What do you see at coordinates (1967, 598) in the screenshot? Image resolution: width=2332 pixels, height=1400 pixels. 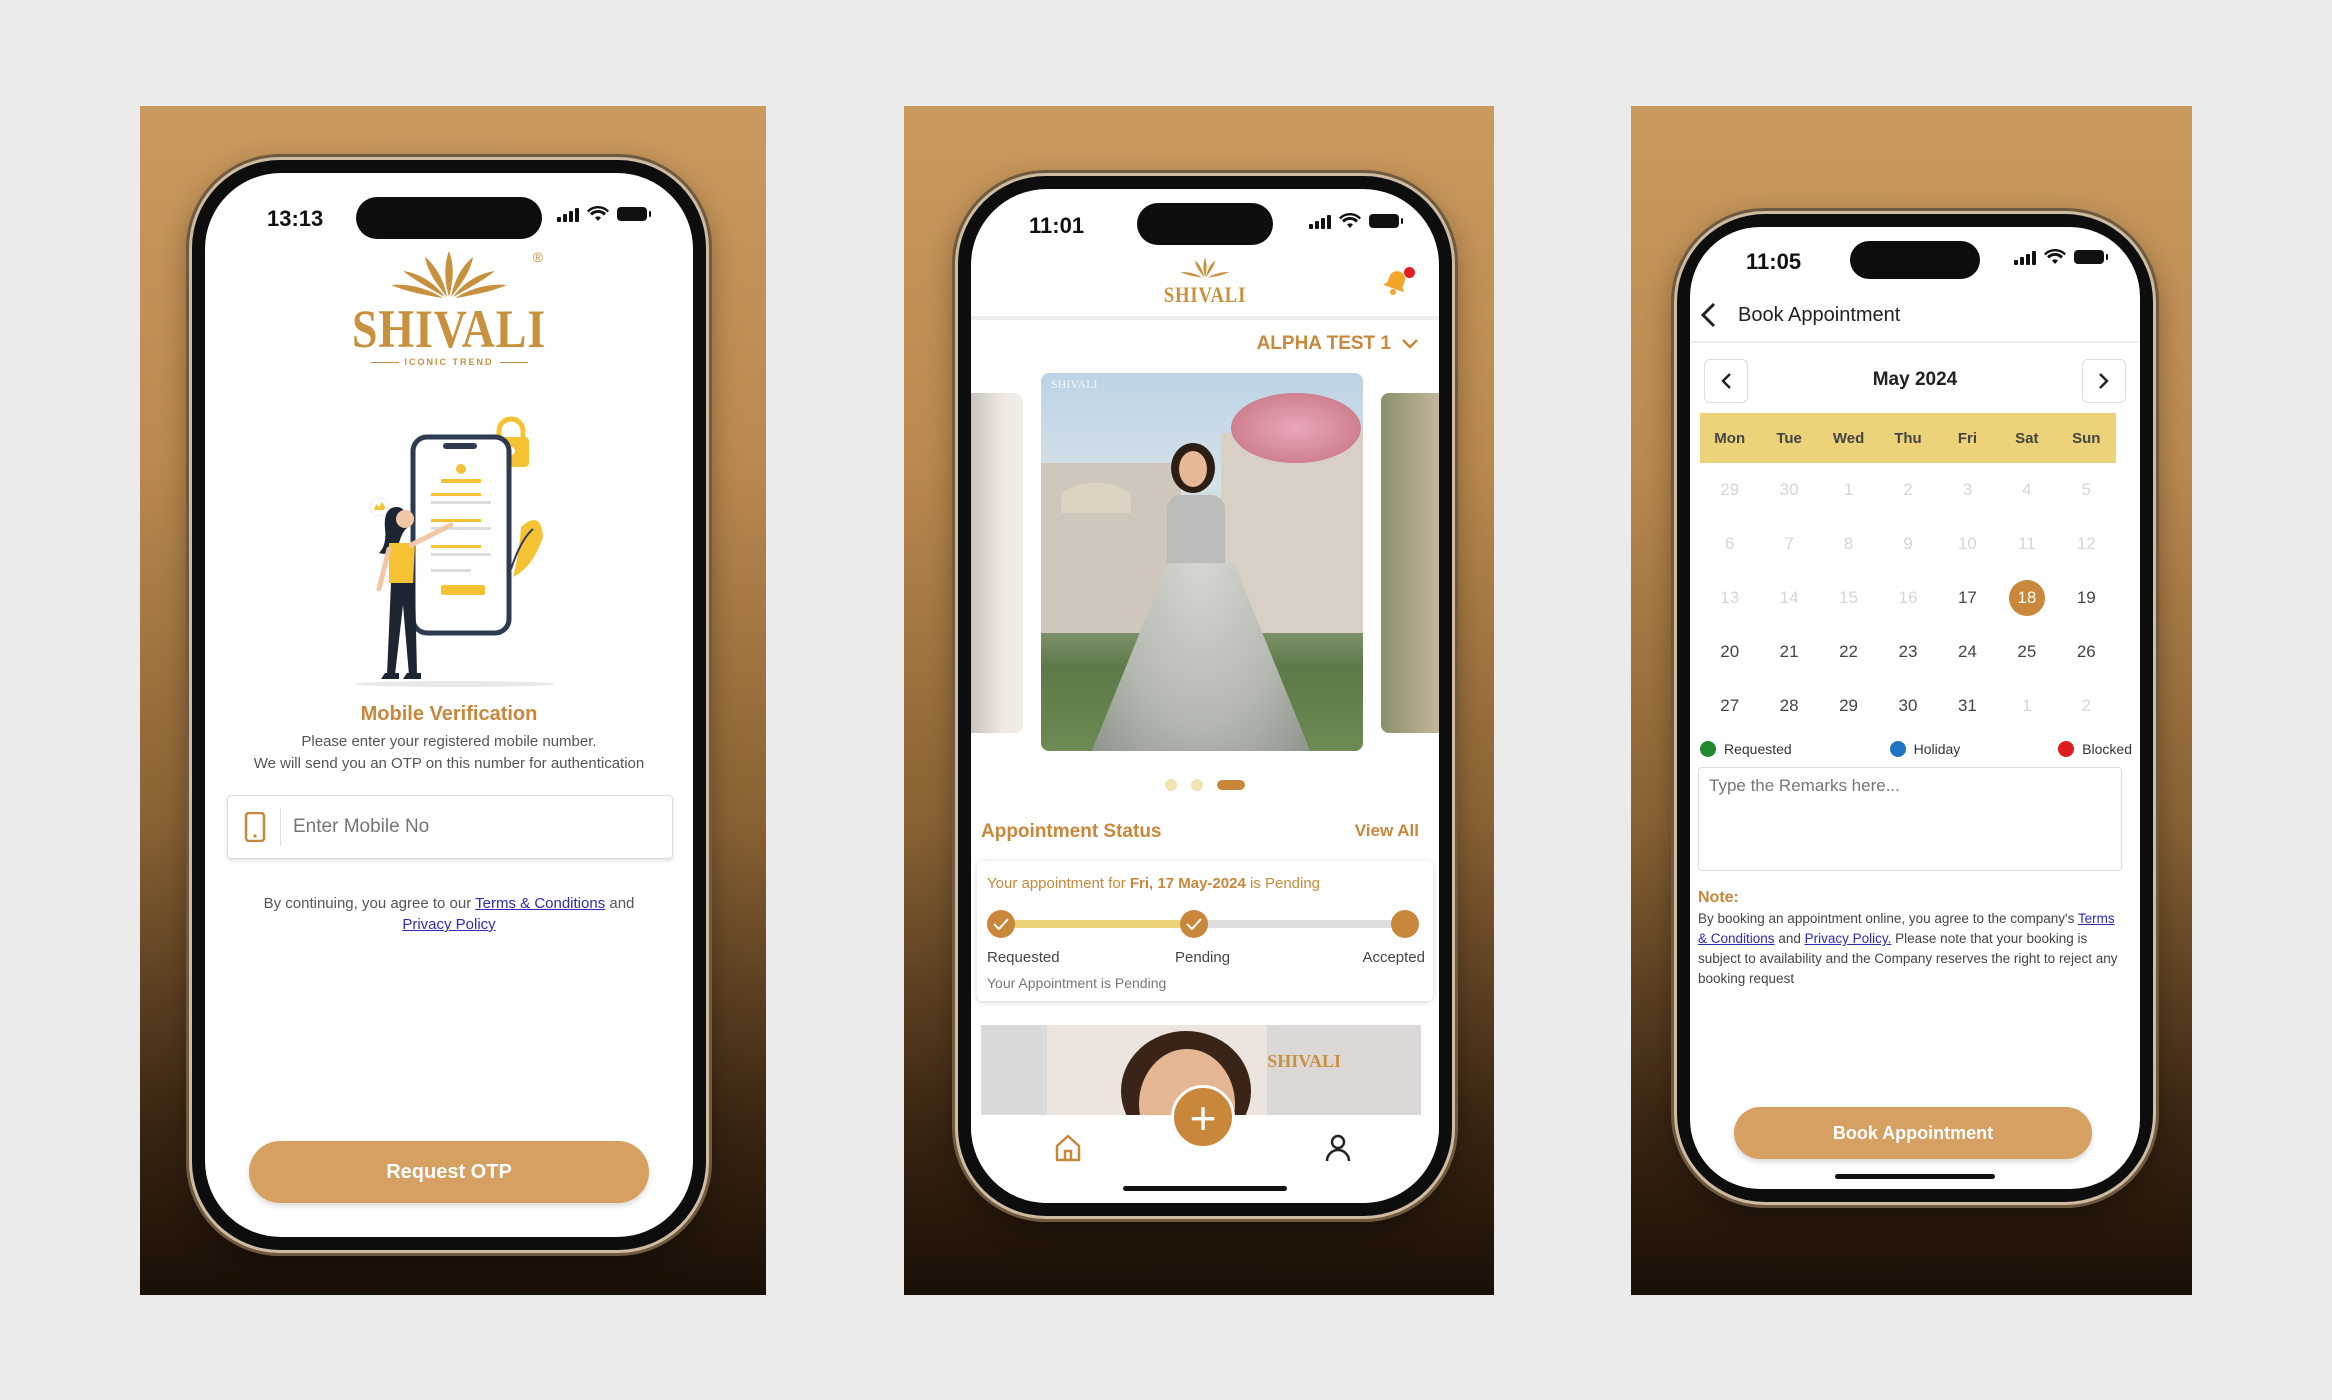 I see `calendar-day: 17` at bounding box center [1967, 598].